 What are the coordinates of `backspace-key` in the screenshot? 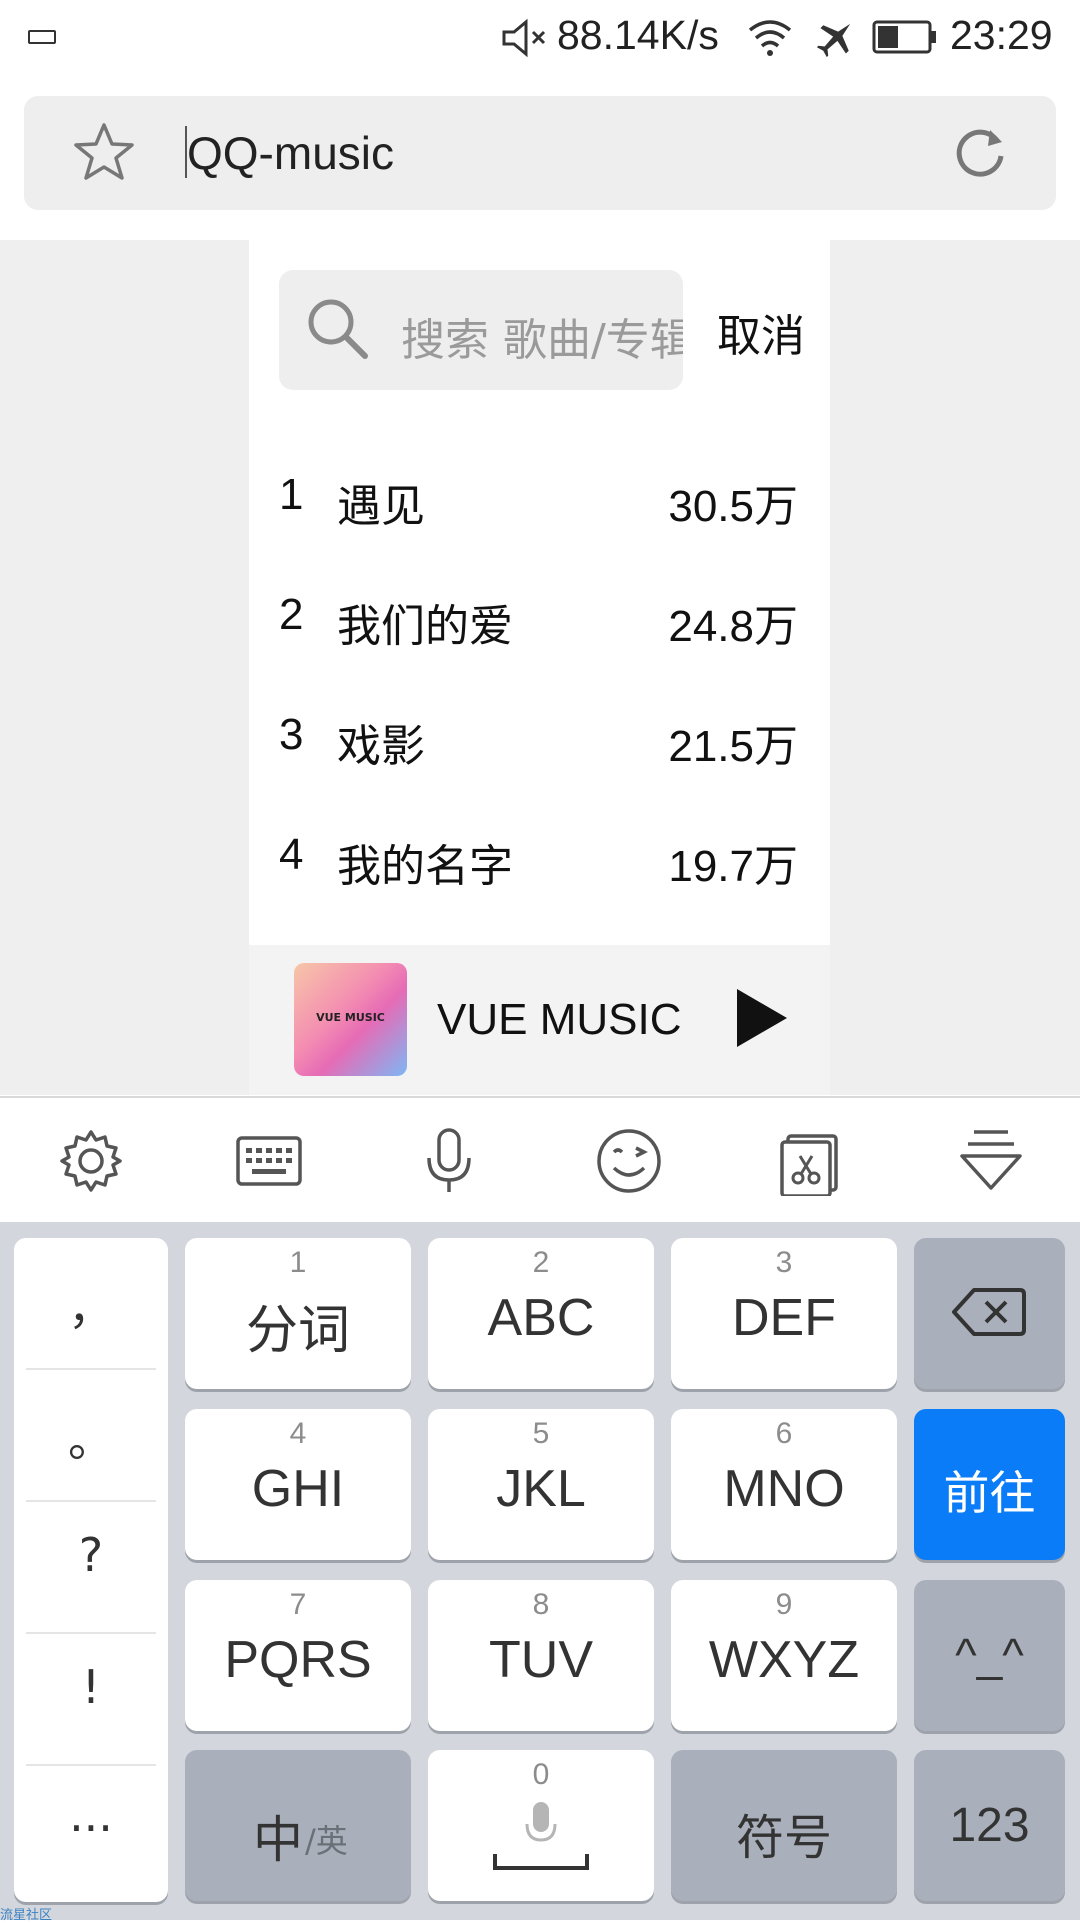 It's located at (989, 1313).